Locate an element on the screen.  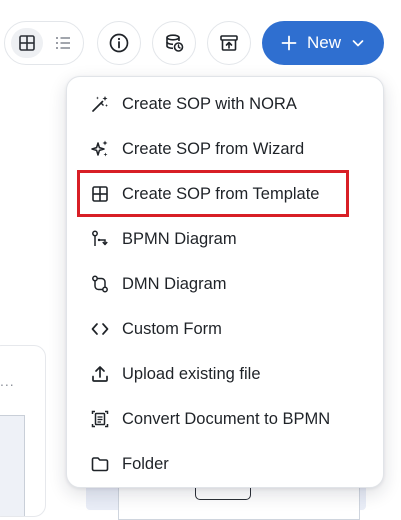
dmn-flow-icon is located at coordinates (100, 284).